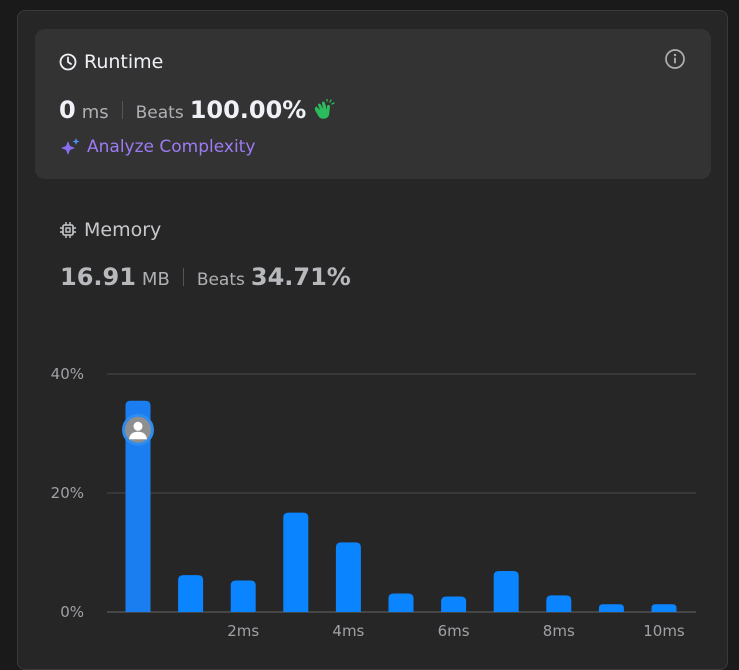 Image resolution: width=739 pixels, height=670 pixels. I want to click on x-tick-label: 4ms, so click(348, 631).